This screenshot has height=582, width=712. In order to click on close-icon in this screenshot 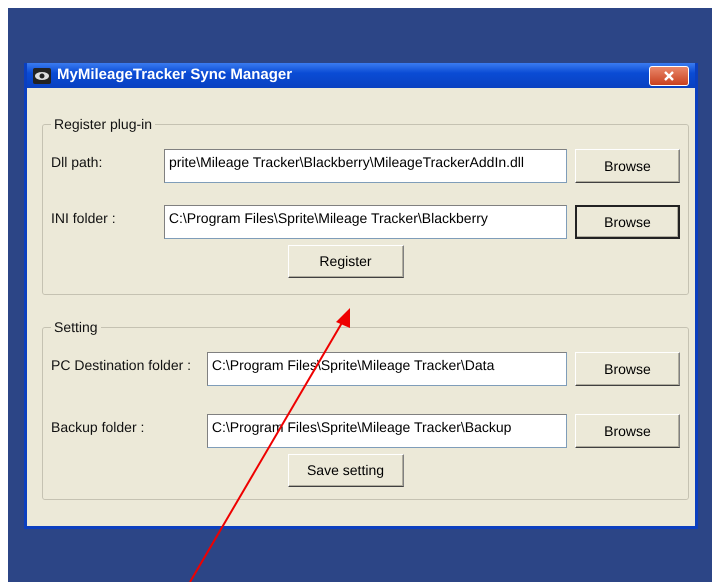, I will do `click(669, 76)`.